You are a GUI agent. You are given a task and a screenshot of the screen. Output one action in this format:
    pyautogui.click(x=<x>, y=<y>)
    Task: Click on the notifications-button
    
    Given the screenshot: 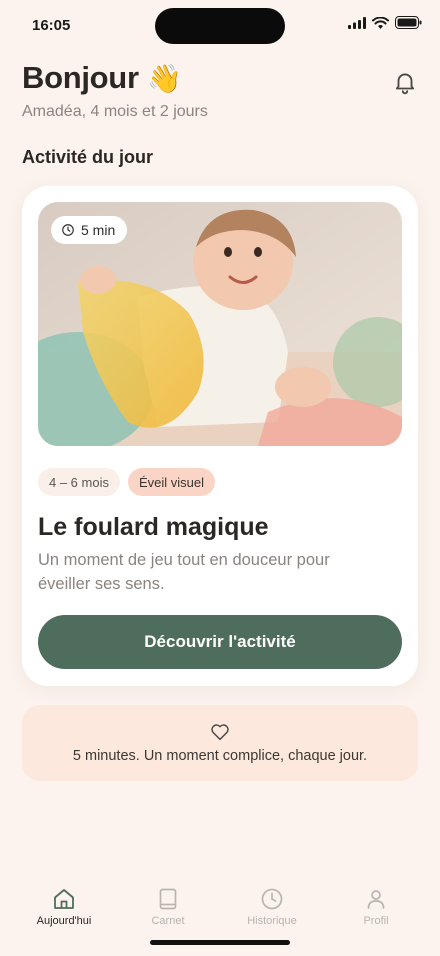 What is the action you would take?
    pyautogui.click(x=405, y=82)
    